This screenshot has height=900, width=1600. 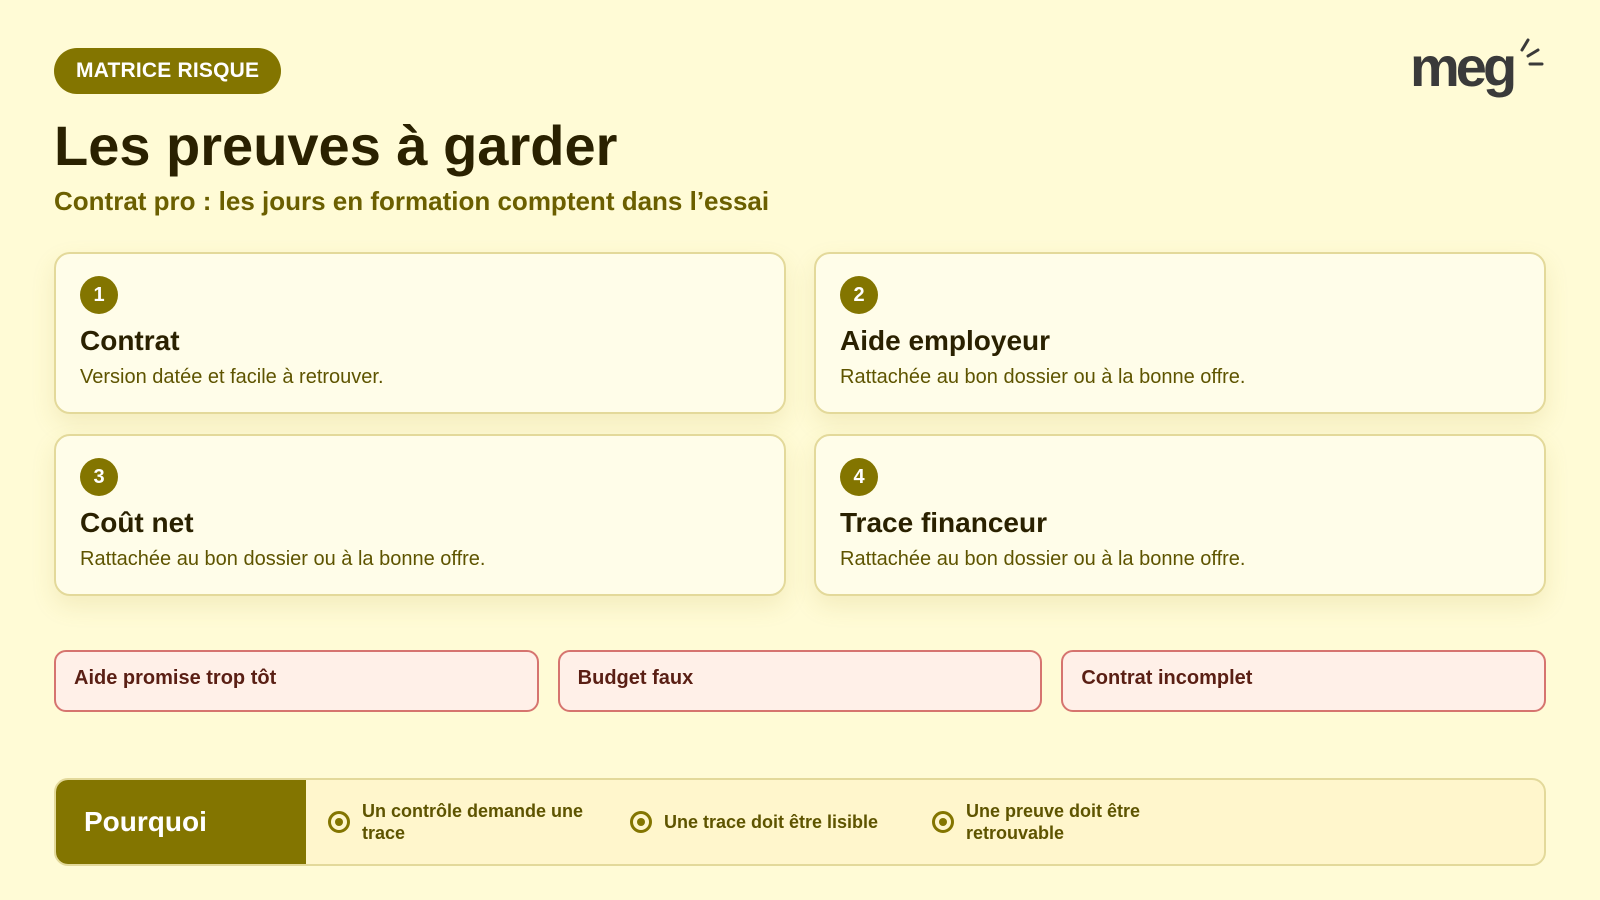 I want to click on card-number: 3, so click(x=99, y=477).